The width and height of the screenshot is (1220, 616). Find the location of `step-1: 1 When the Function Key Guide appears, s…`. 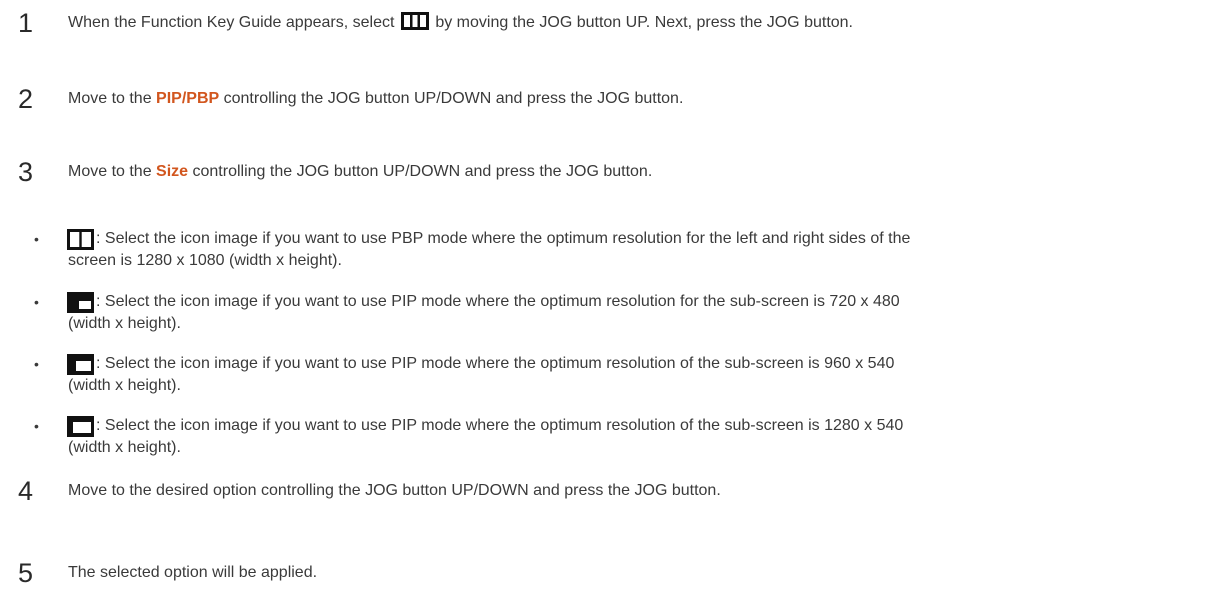

step-1: 1 When the Function Key Guide appears, s… is located at coordinates (610, 23).